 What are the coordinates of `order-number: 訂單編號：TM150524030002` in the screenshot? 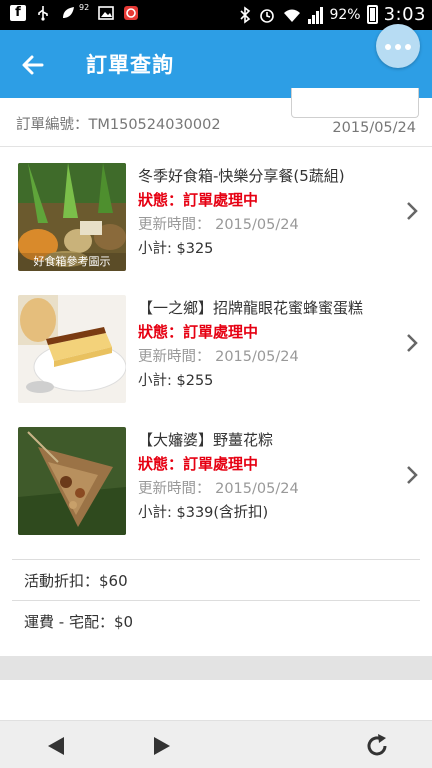 It's located at (118, 125).